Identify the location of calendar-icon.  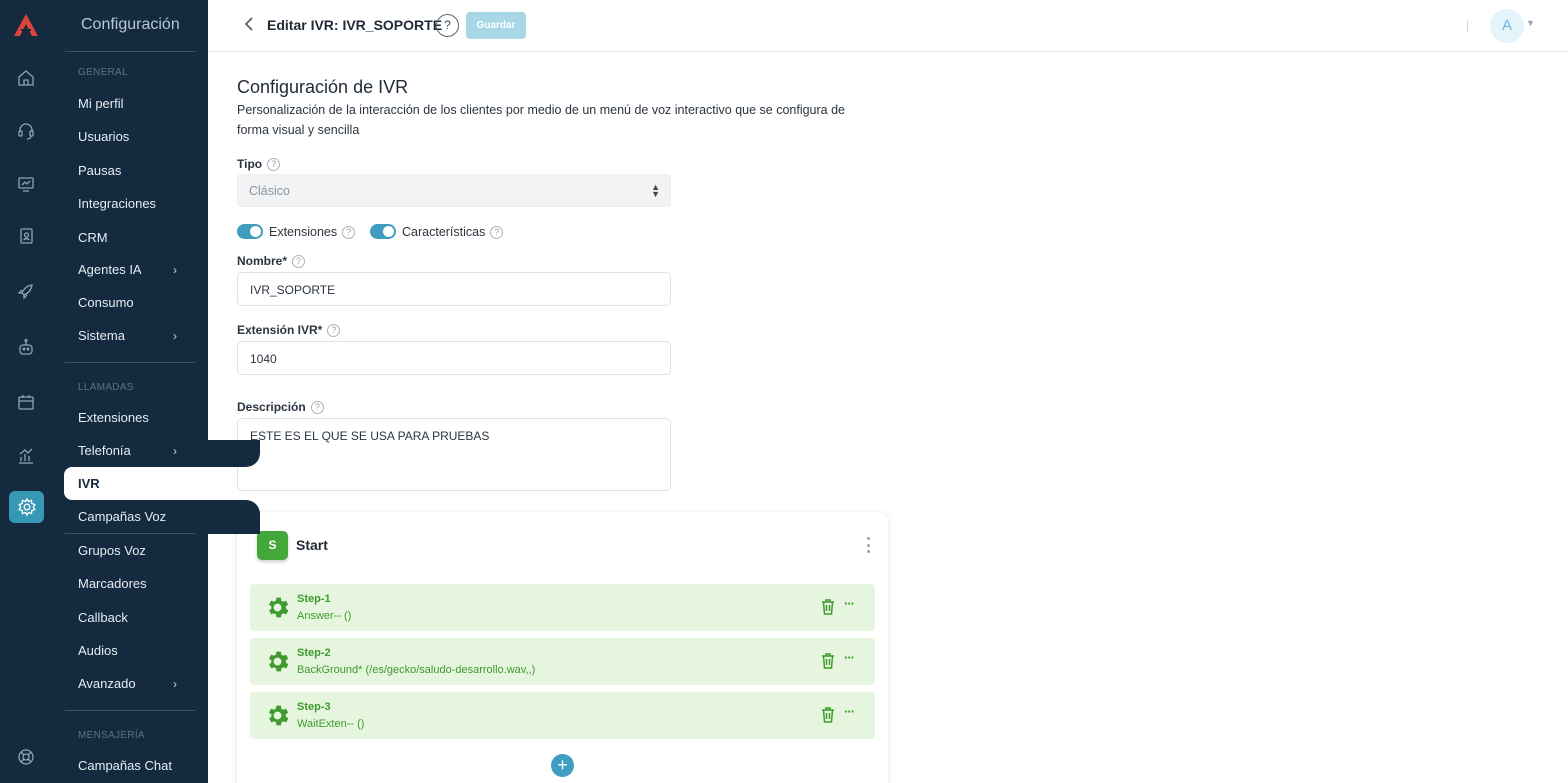
(26, 402).